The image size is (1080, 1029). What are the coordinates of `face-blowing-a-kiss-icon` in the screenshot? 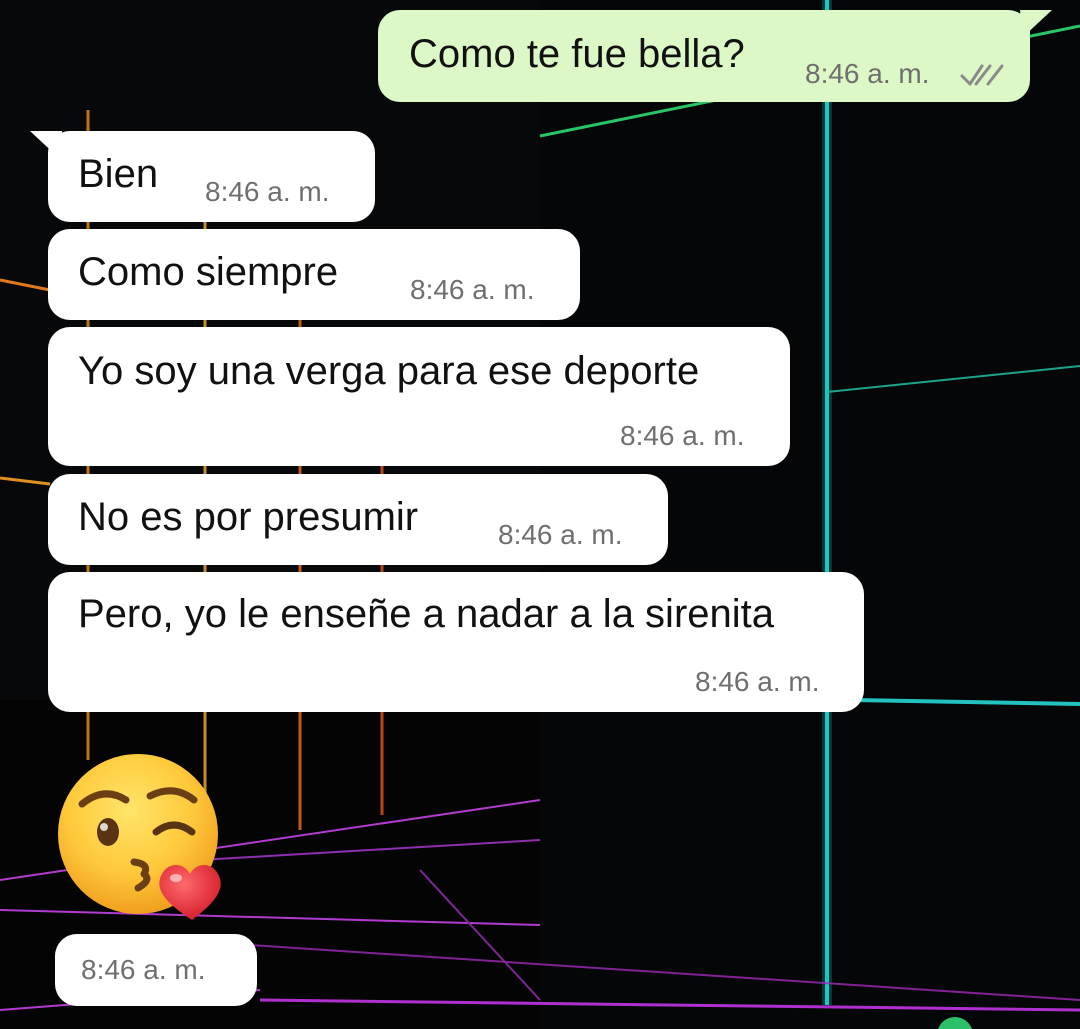 It's located at (139, 837).